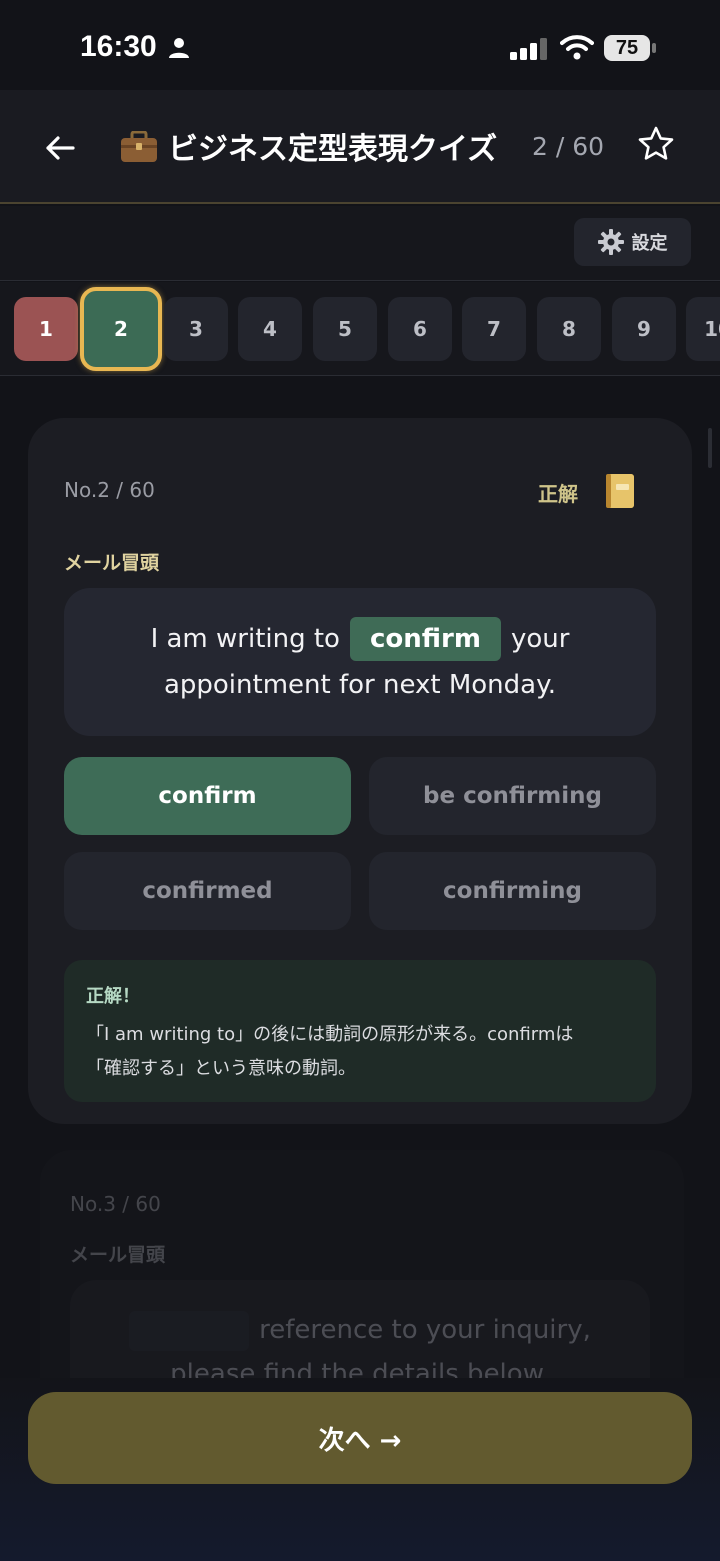 This screenshot has width=720, height=1561. What do you see at coordinates (425, 639) in the screenshot?
I see `question-blank-answer: confirm` at bounding box center [425, 639].